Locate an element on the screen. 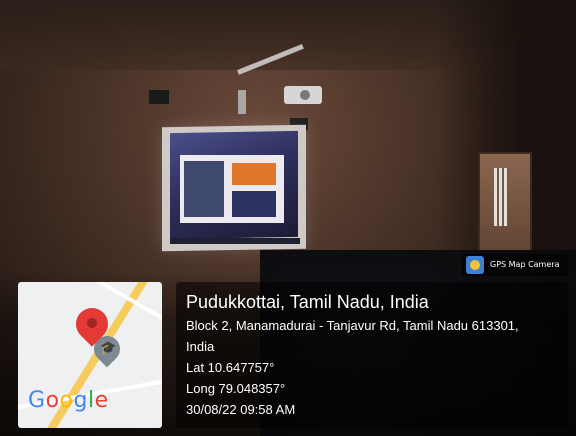  longitude: Long 79.048357° is located at coordinates (236, 388).